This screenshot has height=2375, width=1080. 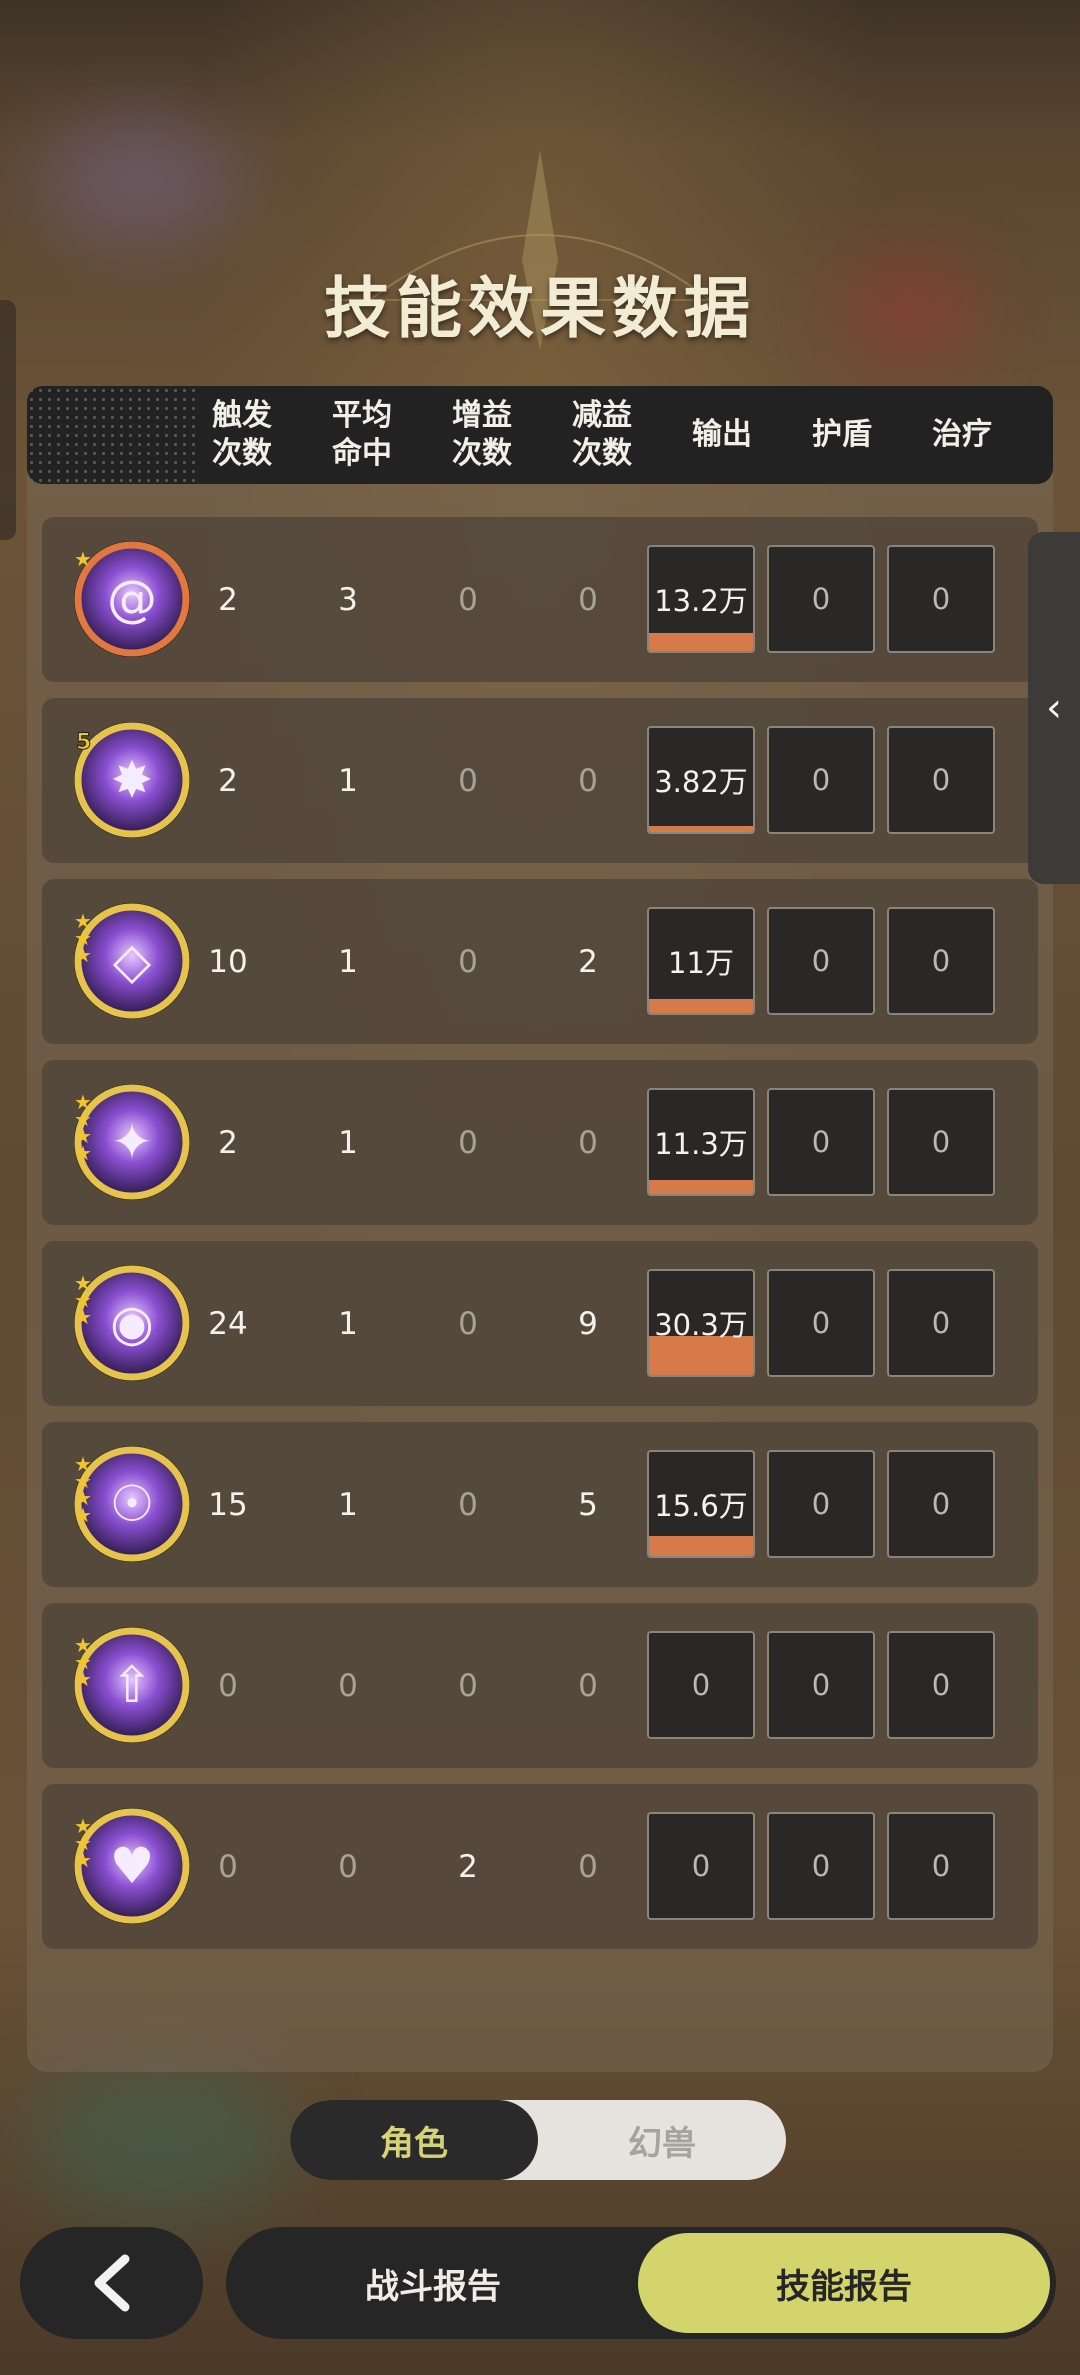 What do you see at coordinates (540, 1323) in the screenshot?
I see `table-row: ◉ ★ ★ ★ 24 1 0 9 30.3万 0 0` at bounding box center [540, 1323].